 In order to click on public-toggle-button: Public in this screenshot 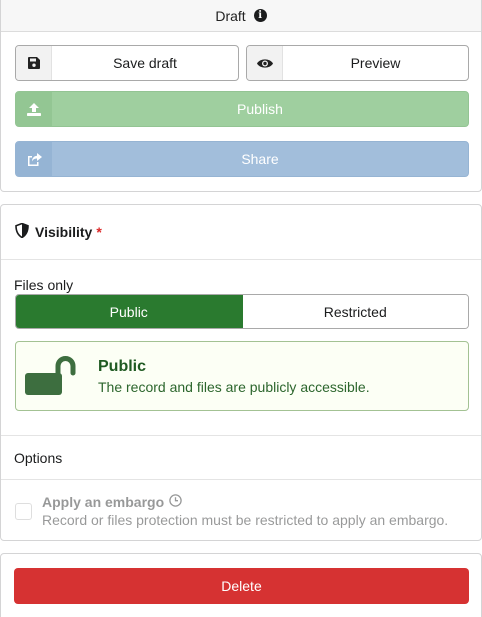, I will do `click(129, 311)`.